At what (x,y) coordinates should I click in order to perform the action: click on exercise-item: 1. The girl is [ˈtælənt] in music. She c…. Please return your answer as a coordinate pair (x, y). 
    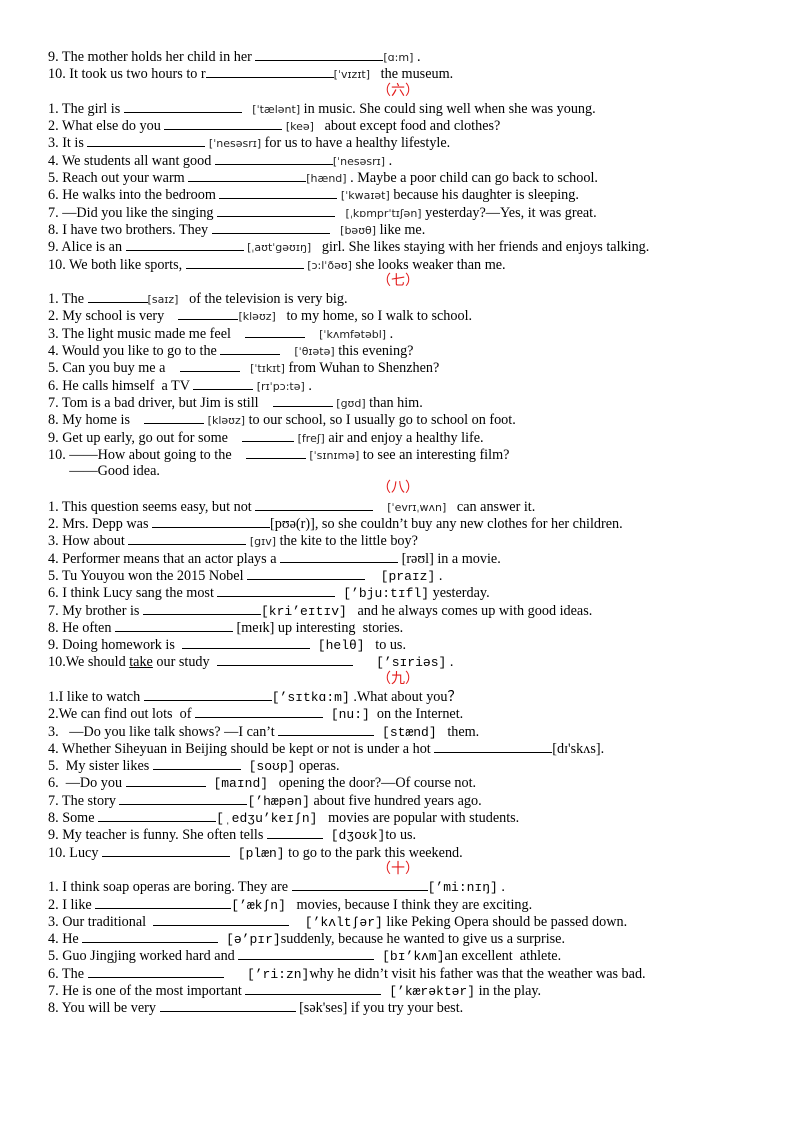
    Looking at the image, I should click on (398, 108).